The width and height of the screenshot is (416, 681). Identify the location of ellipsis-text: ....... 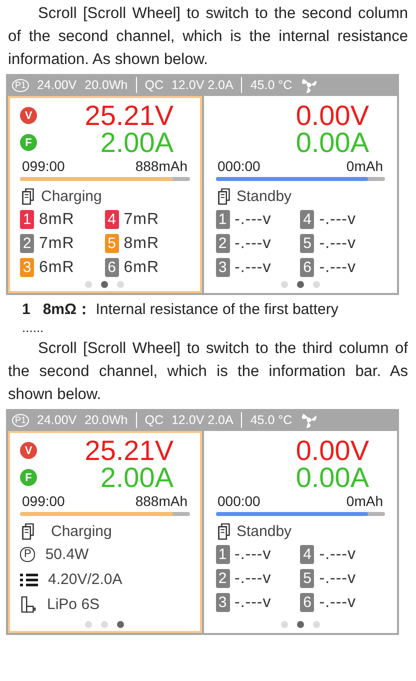
(33, 328).